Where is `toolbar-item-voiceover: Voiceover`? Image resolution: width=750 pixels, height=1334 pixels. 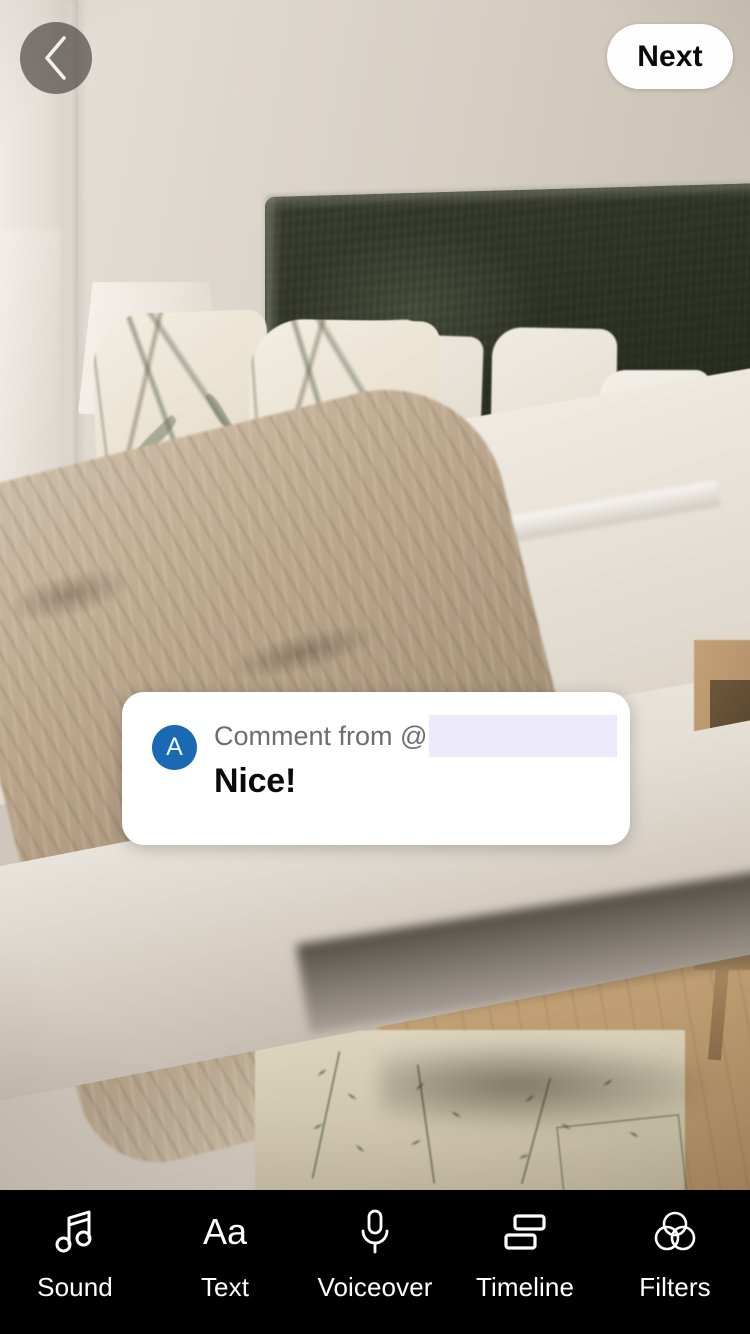 toolbar-item-voiceover: Voiceover is located at coordinates (375, 1254).